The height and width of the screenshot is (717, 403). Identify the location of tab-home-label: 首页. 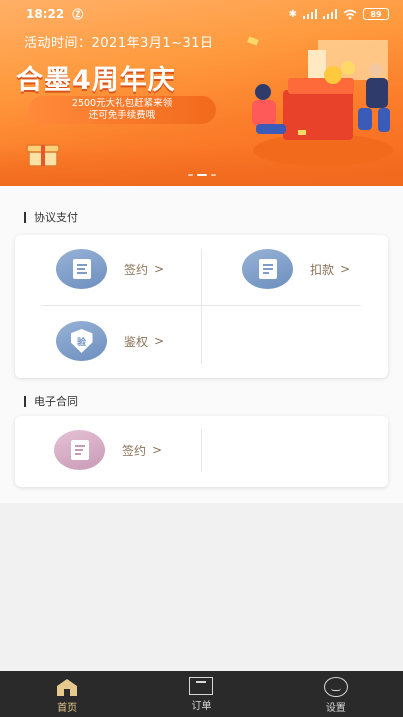
(67, 708).